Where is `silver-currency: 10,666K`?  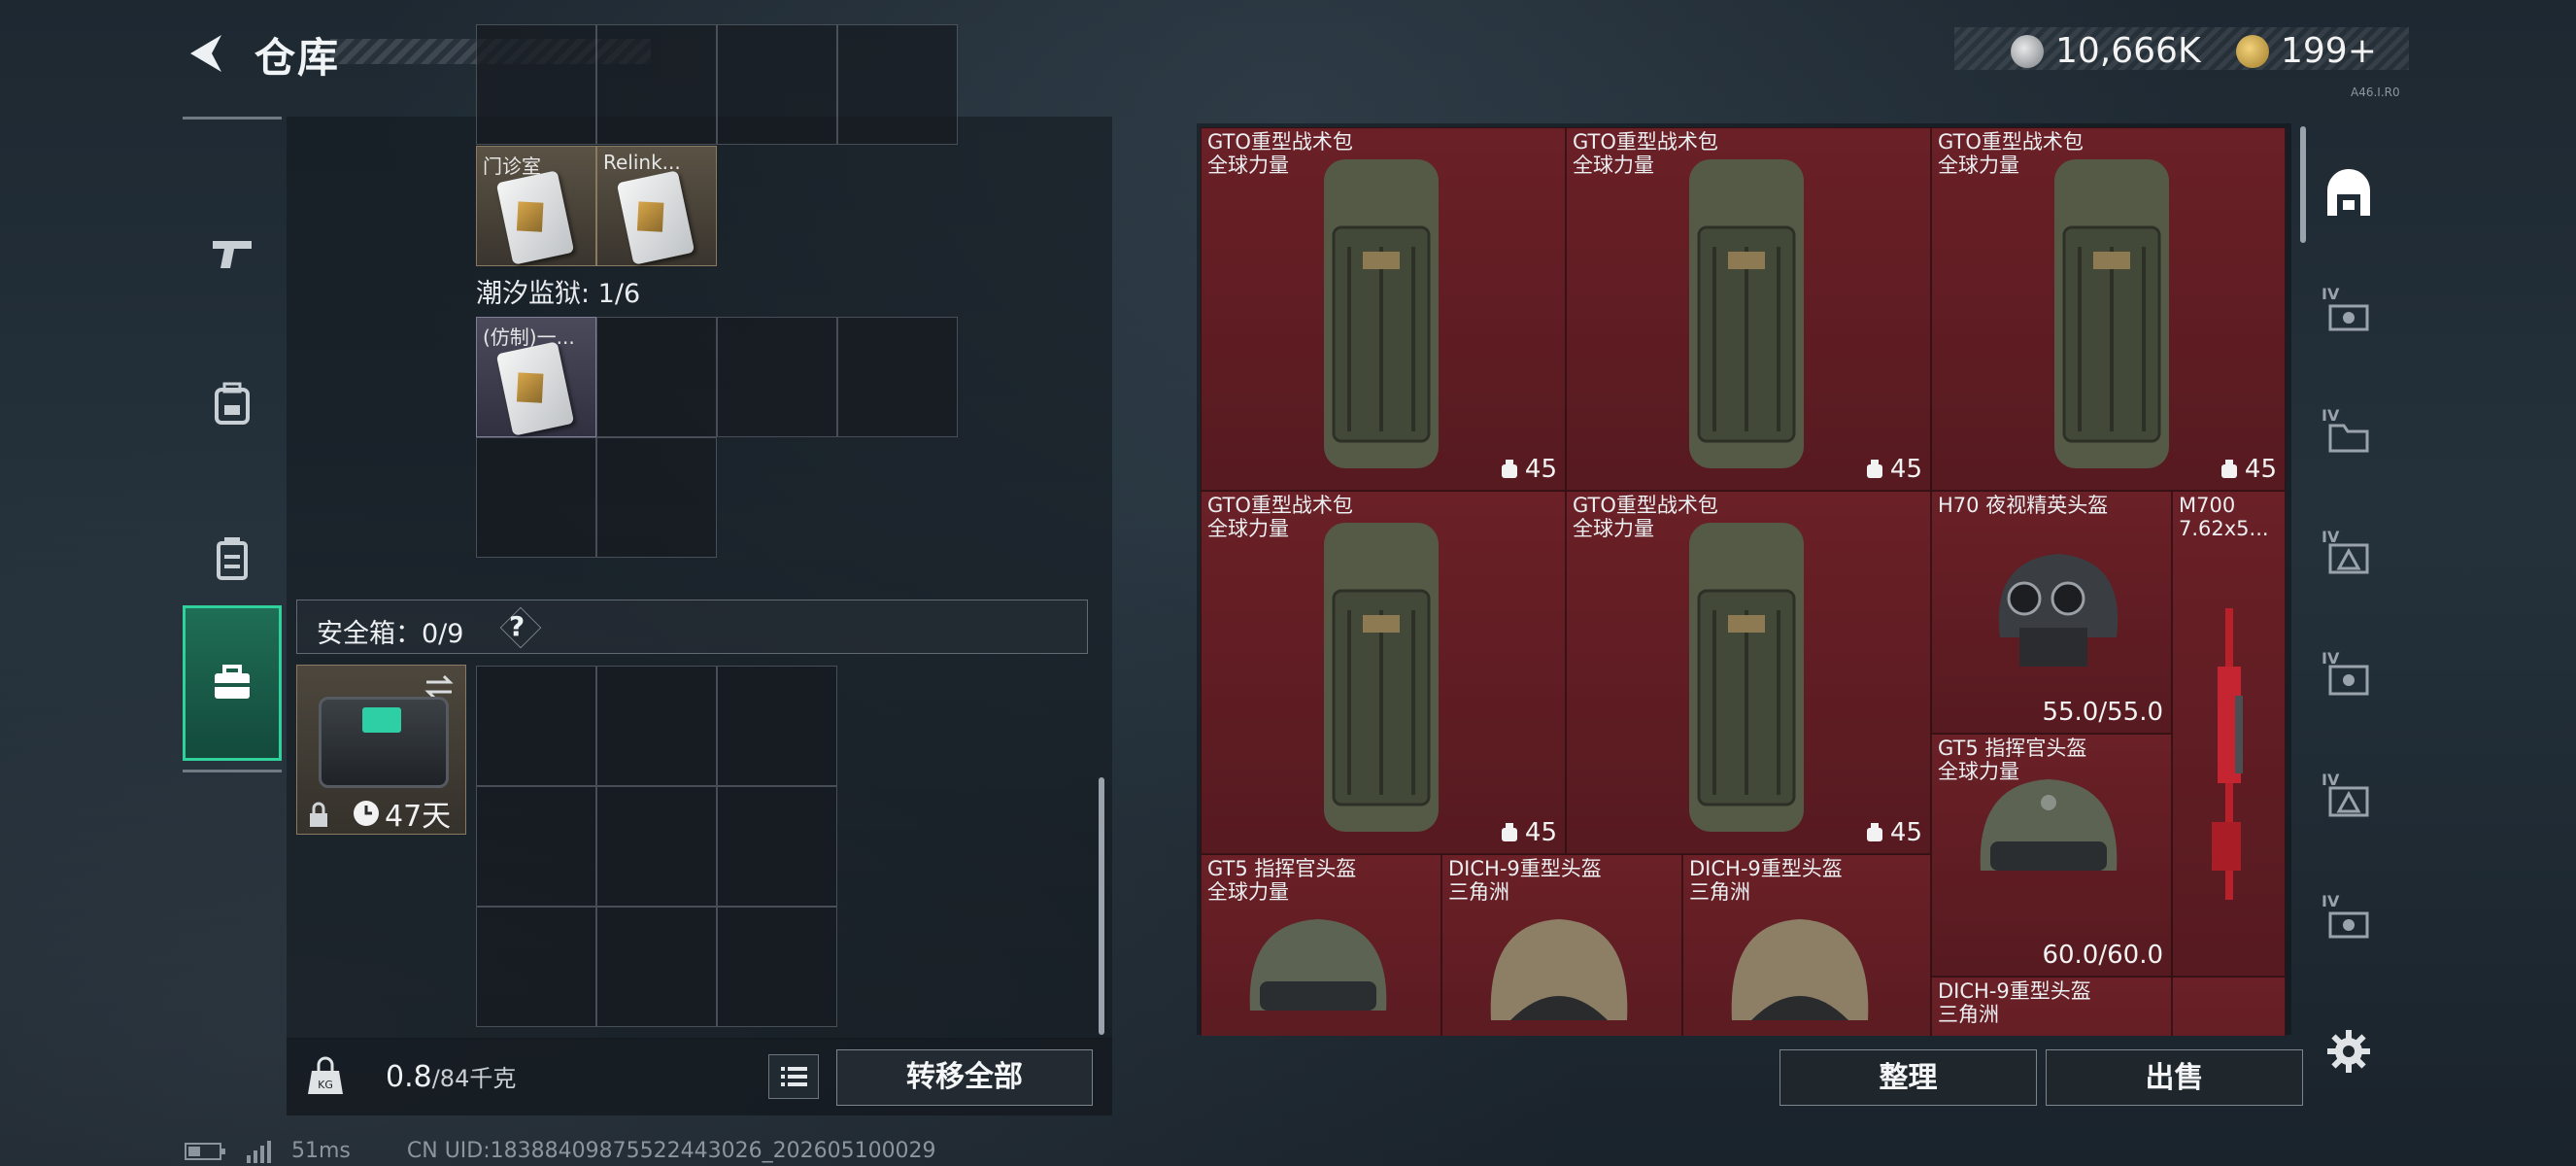 silver-currency: 10,666K is located at coordinates (2106, 51).